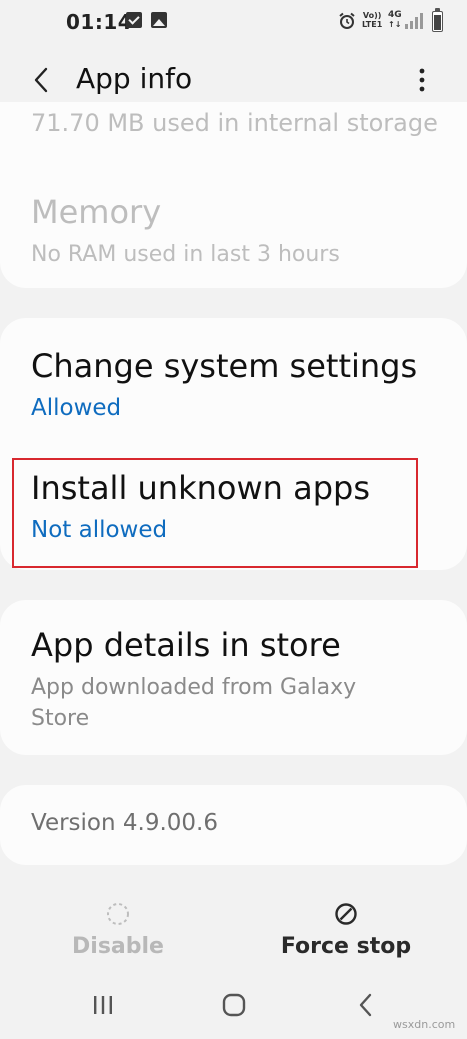  What do you see at coordinates (372, 15) in the screenshot?
I see `volte-label-top: Vo))` at bounding box center [372, 15].